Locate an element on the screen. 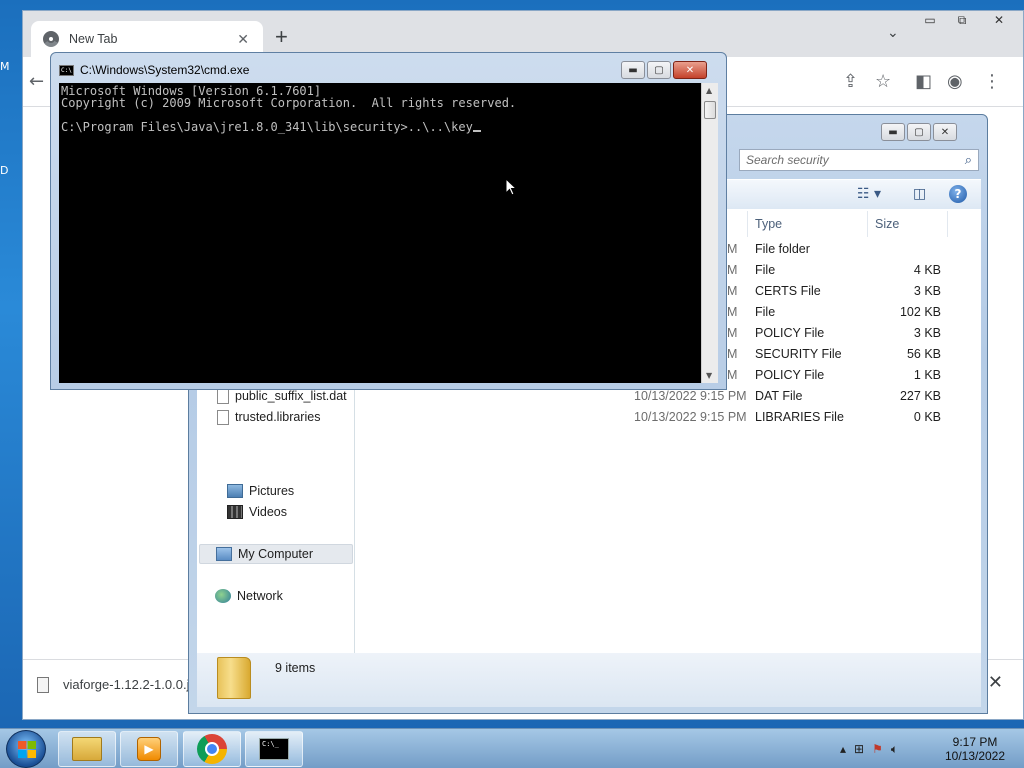 Image resolution: width=1024 pixels, height=768 pixels. action-center-flag-icon: ⚑ is located at coordinates (877, 749).